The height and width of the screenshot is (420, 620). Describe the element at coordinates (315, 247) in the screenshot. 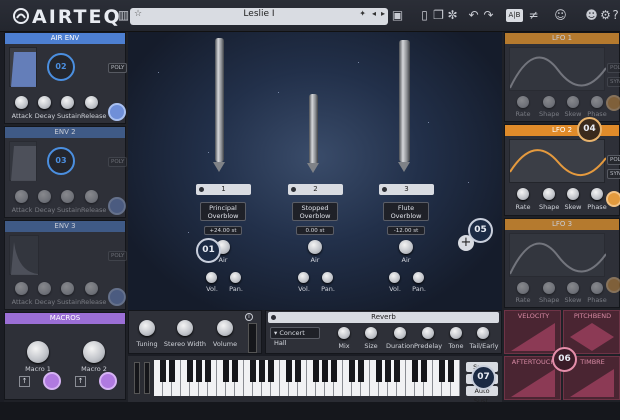

I see `voice2-air-knob` at that location.